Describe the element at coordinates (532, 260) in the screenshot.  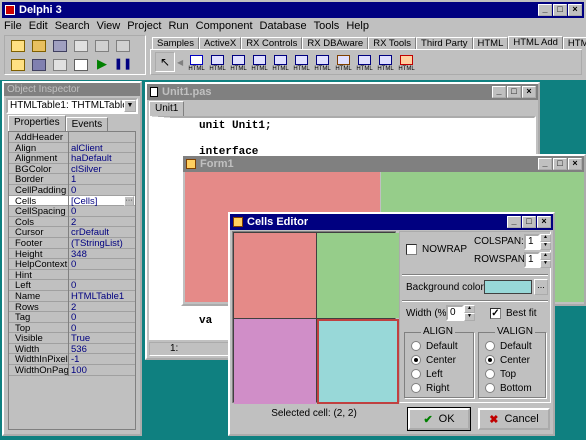
I see `rowspan-input: 1` at that location.